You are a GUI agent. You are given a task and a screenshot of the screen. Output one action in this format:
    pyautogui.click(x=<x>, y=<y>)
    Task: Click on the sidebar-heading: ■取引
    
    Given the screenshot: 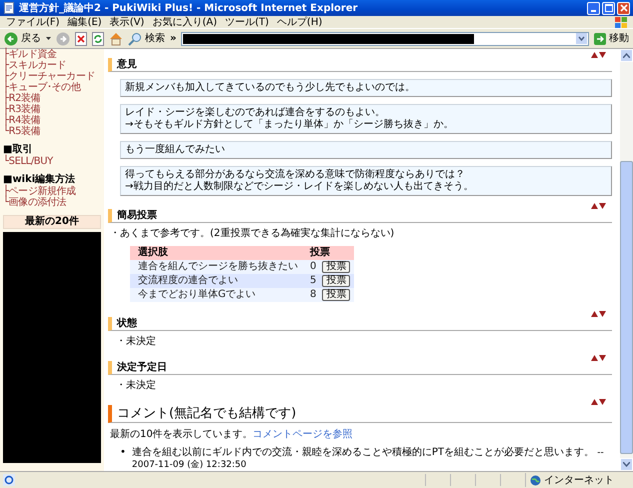 What is the action you would take?
    pyautogui.click(x=17, y=149)
    